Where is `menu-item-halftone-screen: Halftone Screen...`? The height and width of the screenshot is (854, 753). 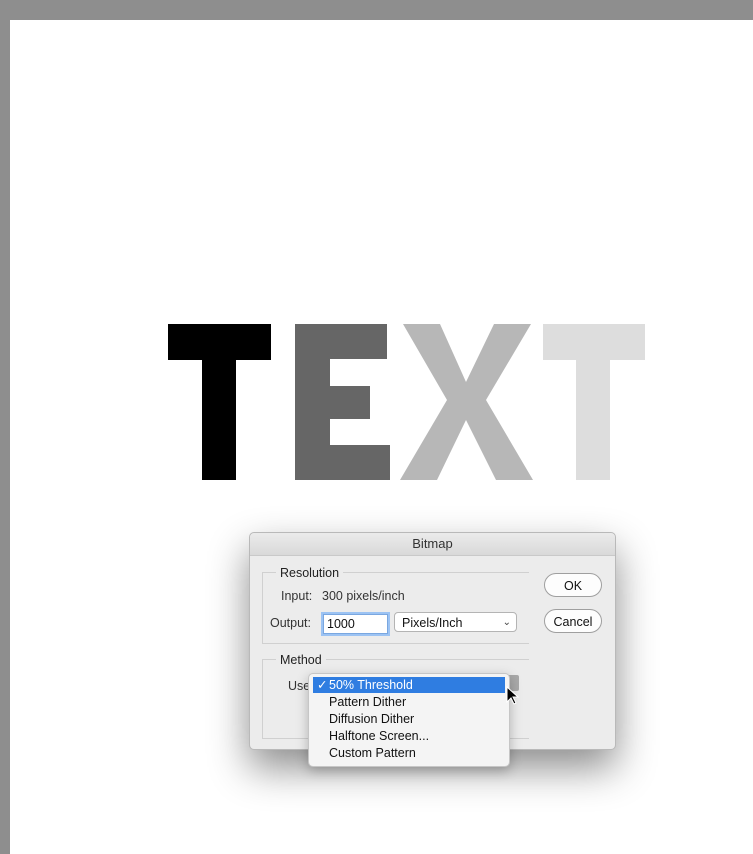 menu-item-halftone-screen: Halftone Screen... is located at coordinates (409, 736).